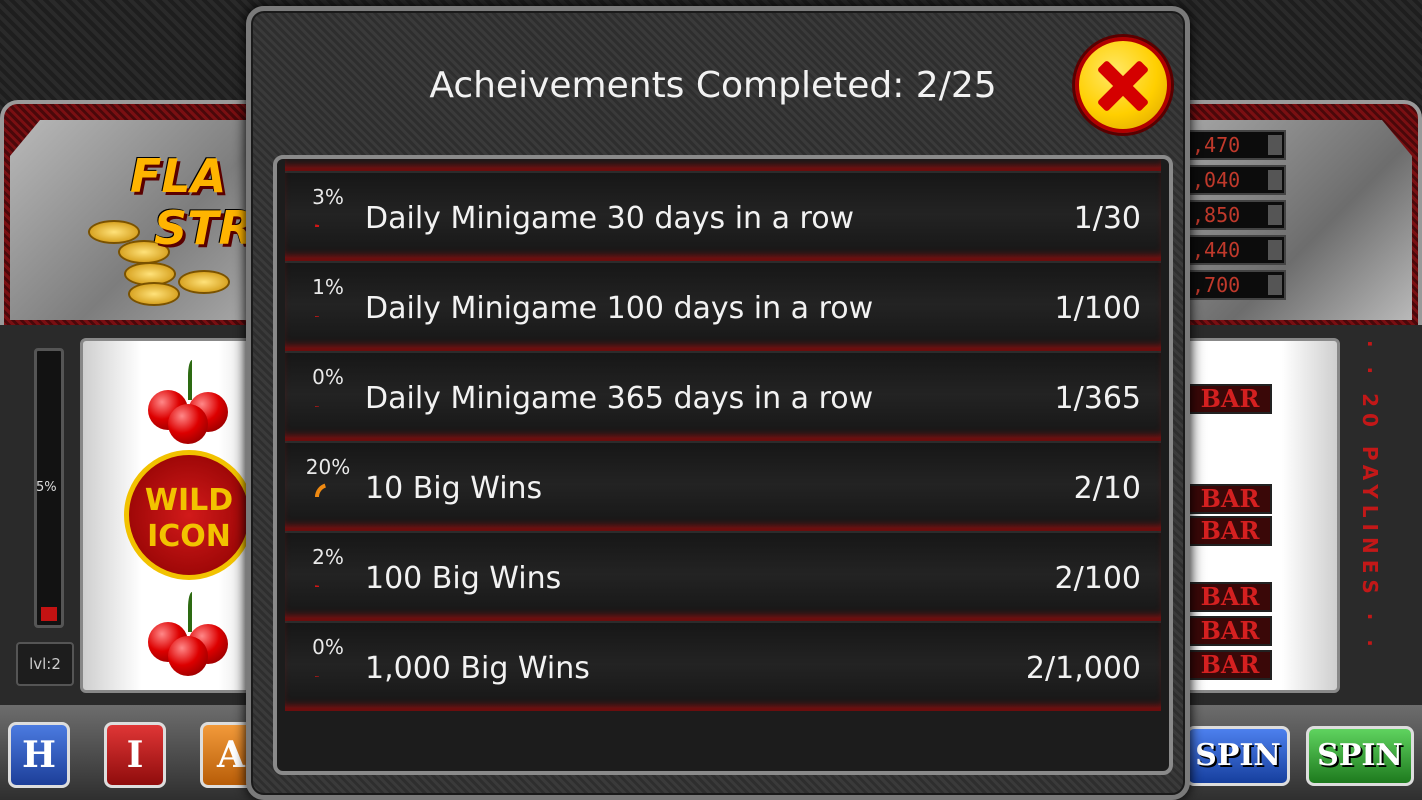 The height and width of the screenshot is (800, 1422). What do you see at coordinates (39, 755) in the screenshot?
I see `h-button: H` at bounding box center [39, 755].